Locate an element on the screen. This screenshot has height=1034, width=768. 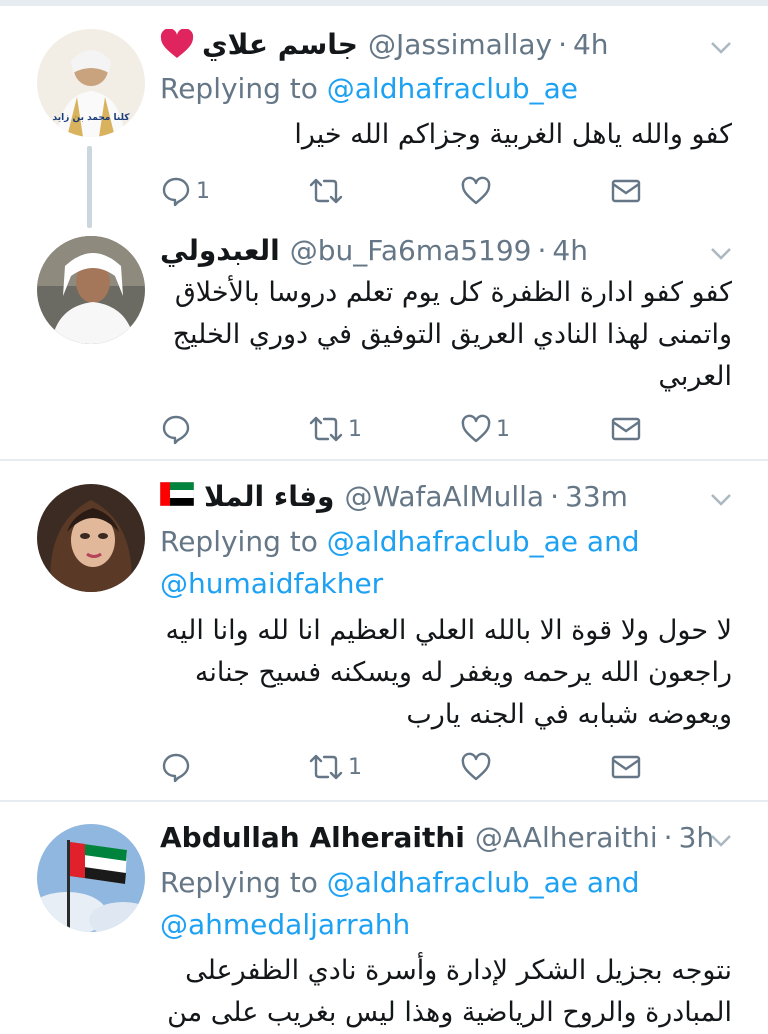
top-divider is located at coordinates (384, 3).